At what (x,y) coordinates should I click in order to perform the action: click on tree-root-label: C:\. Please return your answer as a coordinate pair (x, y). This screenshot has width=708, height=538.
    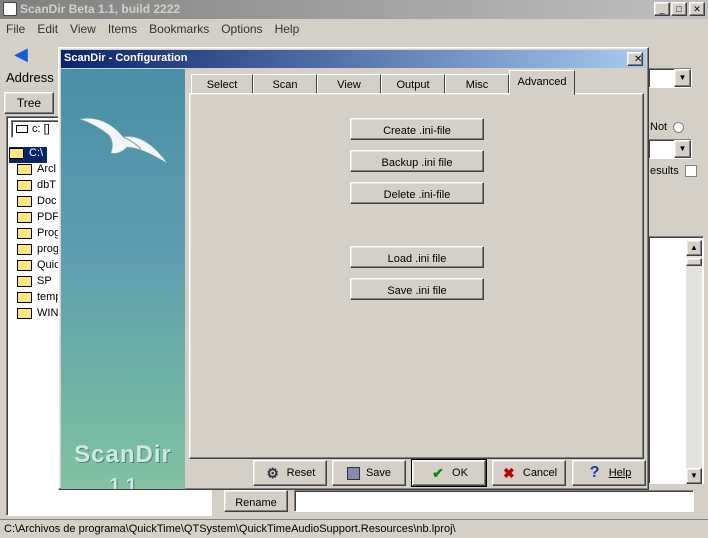
    Looking at the image, I should click on (36, 153).